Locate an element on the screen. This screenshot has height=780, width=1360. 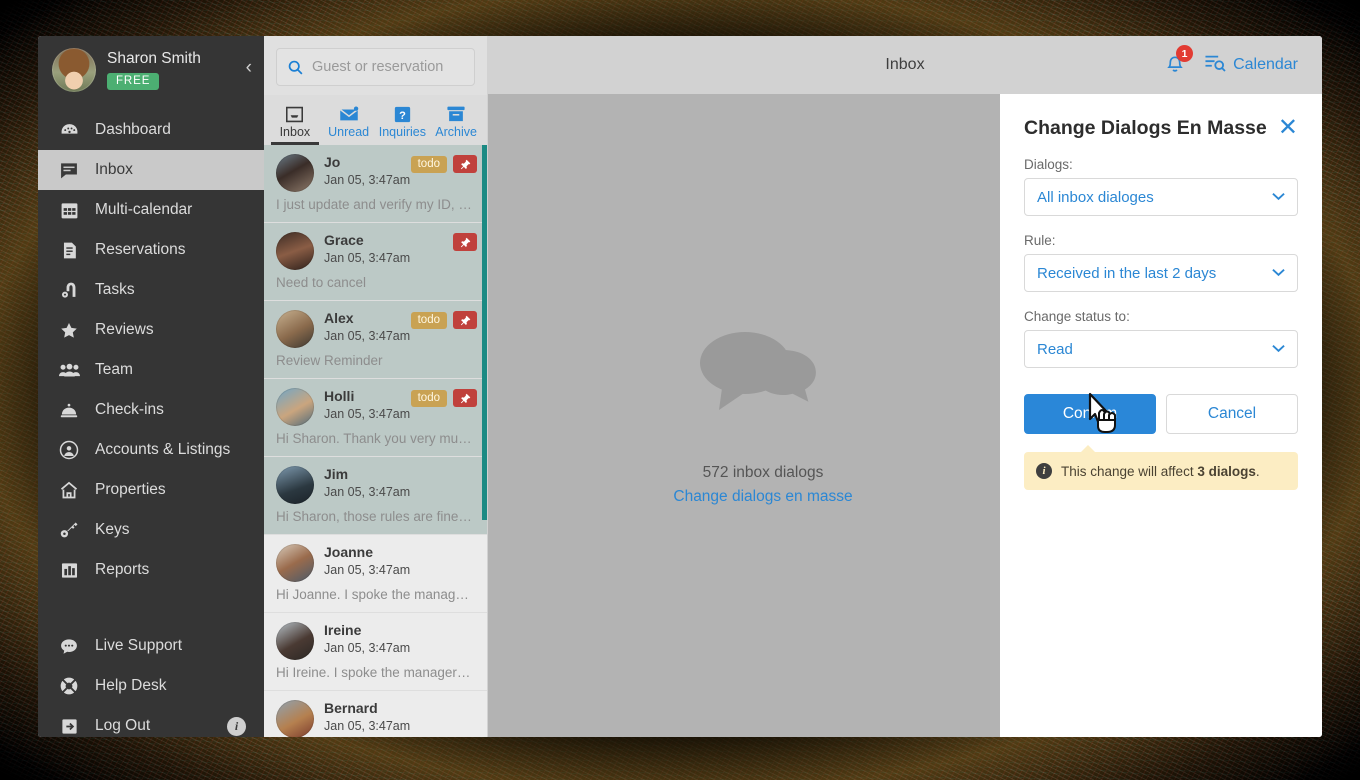
lifebuoy-icon is located at coordinates (69, 686).